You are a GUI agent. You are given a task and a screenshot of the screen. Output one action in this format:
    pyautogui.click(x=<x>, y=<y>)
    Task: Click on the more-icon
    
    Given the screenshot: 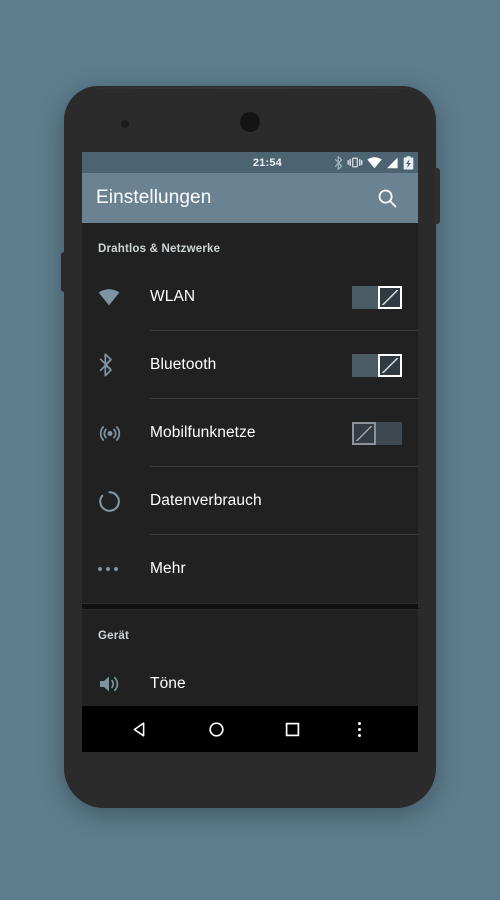 What is the action you would take?
    pyautogui.click(x=117, y=569)
    